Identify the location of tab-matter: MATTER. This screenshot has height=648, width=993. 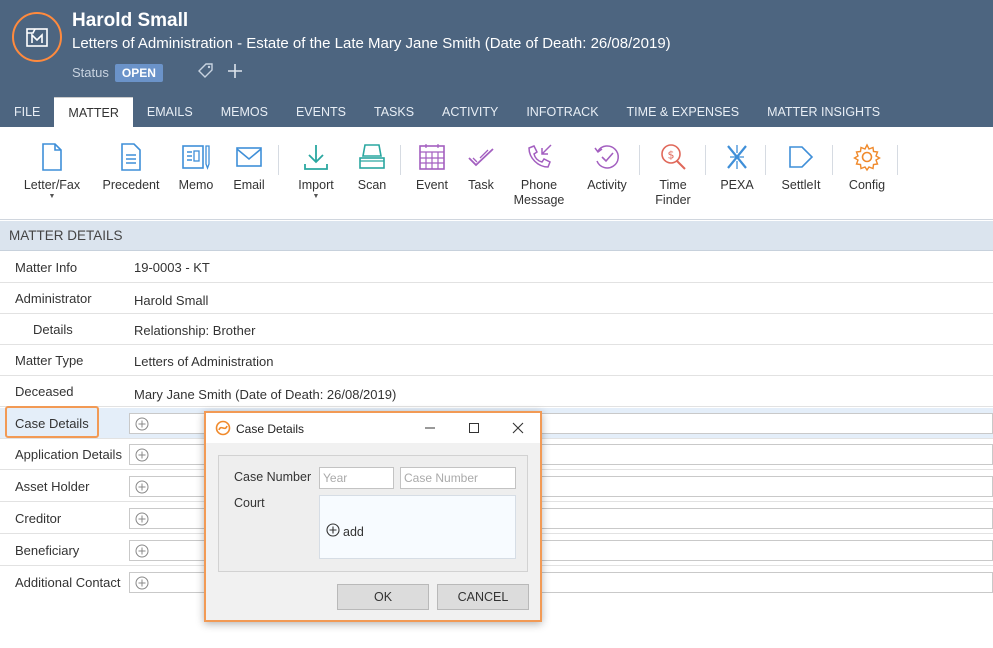
(93, 112).